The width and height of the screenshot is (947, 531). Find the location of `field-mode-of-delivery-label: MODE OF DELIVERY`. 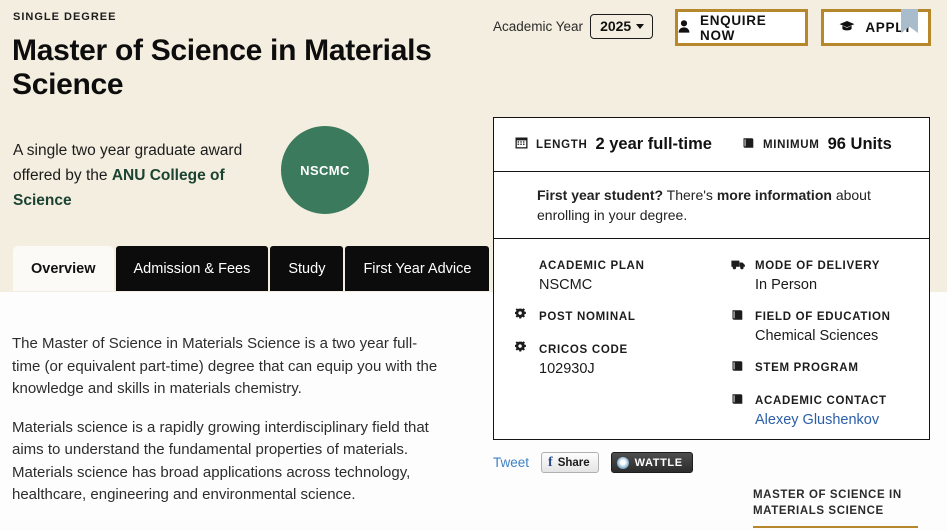

field-mode-of-delivery-label: MODE OF DELIVERY is located at coordinates (818, 266).